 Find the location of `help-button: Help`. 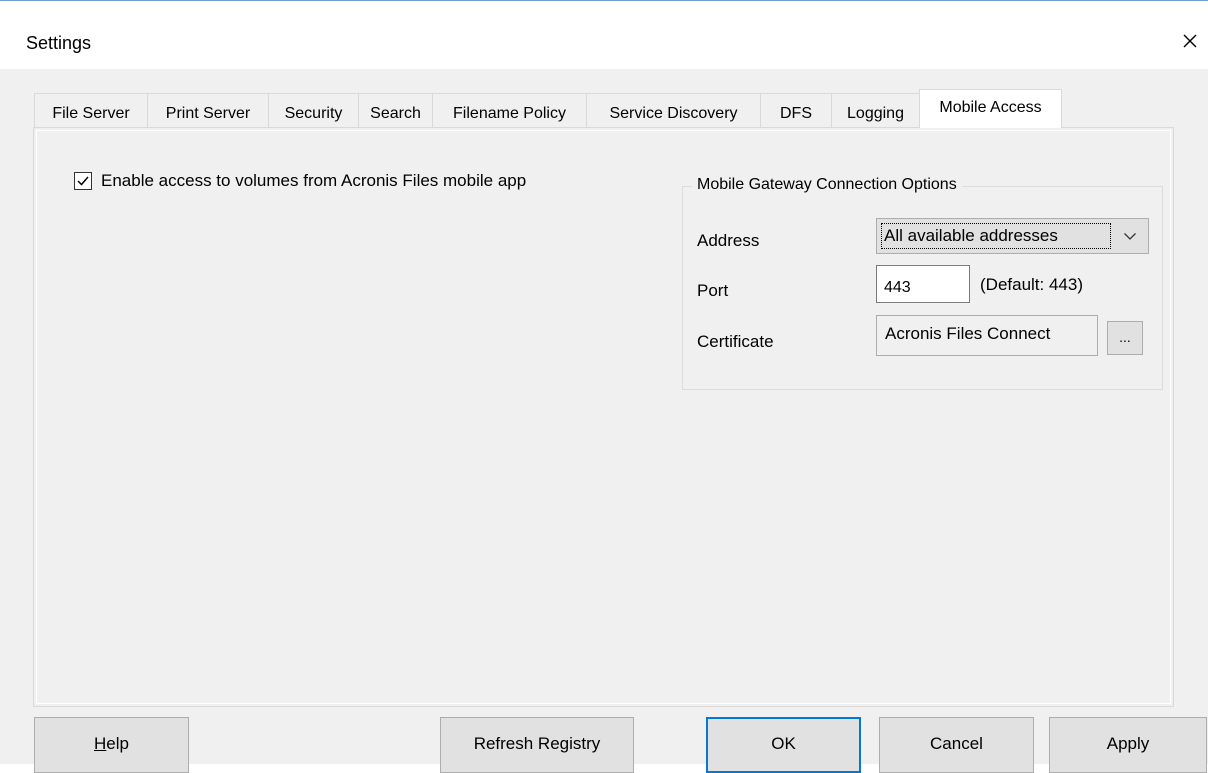

help-button: Help is located at coordinates (111, 745).